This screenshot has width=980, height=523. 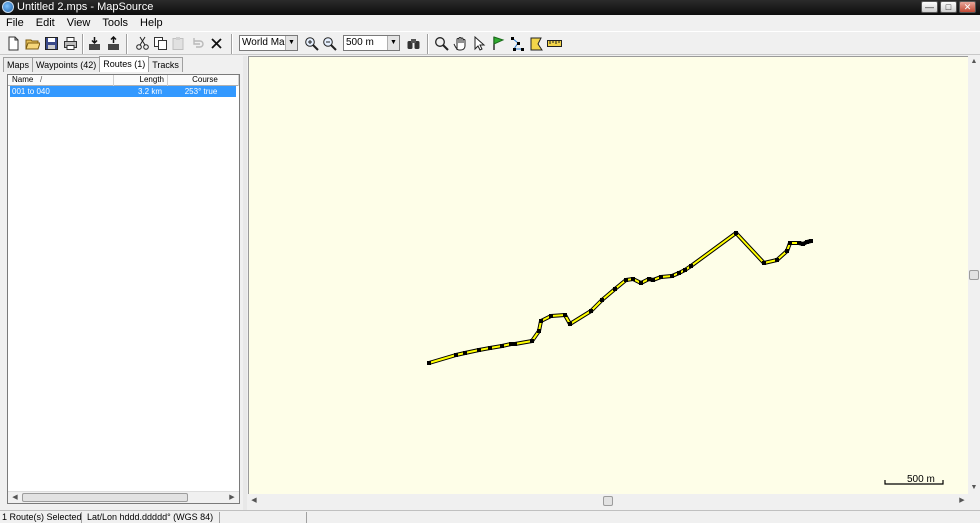 What do you see at coordinates (360, 42) in the screenshot?
I see `zoom-scale-value: 500 m` at bounding box center [360, 42].